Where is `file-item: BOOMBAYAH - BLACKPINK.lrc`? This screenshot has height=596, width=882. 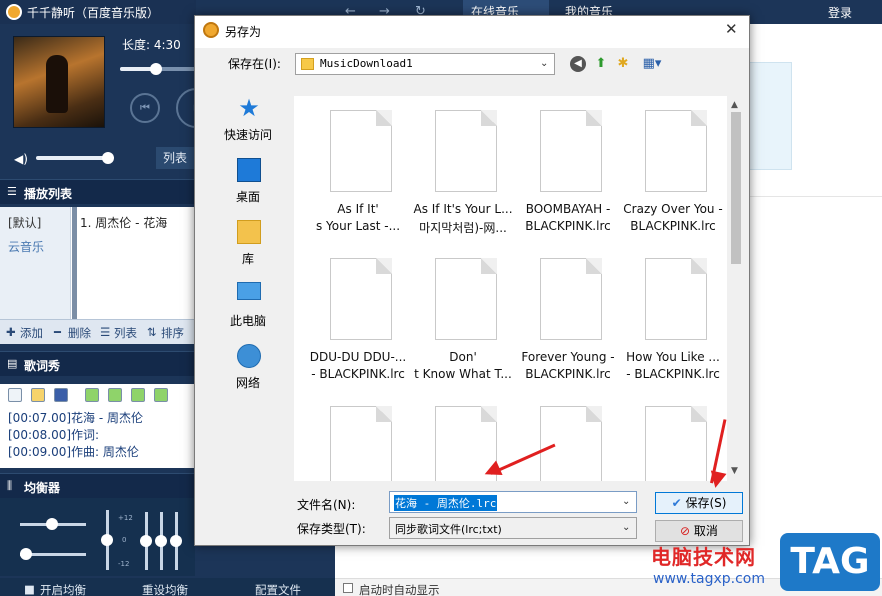
file-item: BOOMBAYAH - BLACKPINK.lrc is located at coordinates (568, 170).